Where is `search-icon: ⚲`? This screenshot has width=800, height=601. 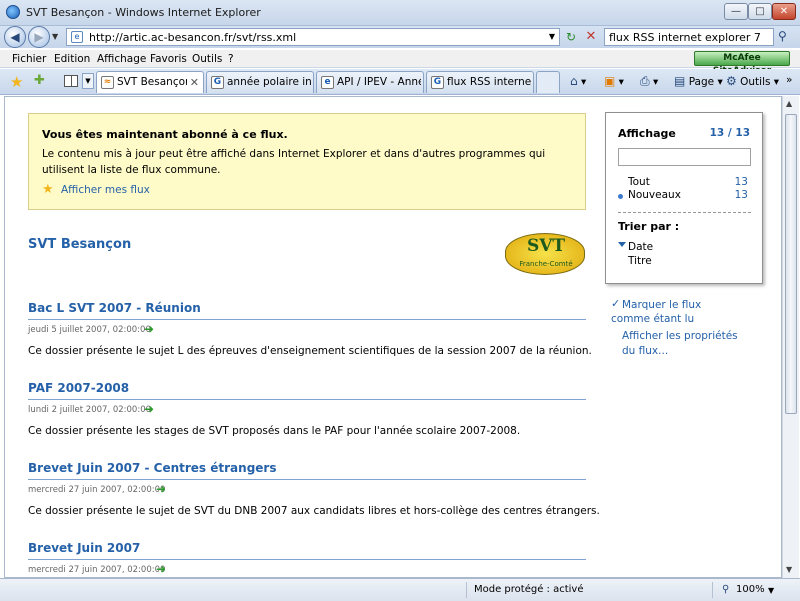 search-icon: ⚲ is located at coordinates (782, 36).